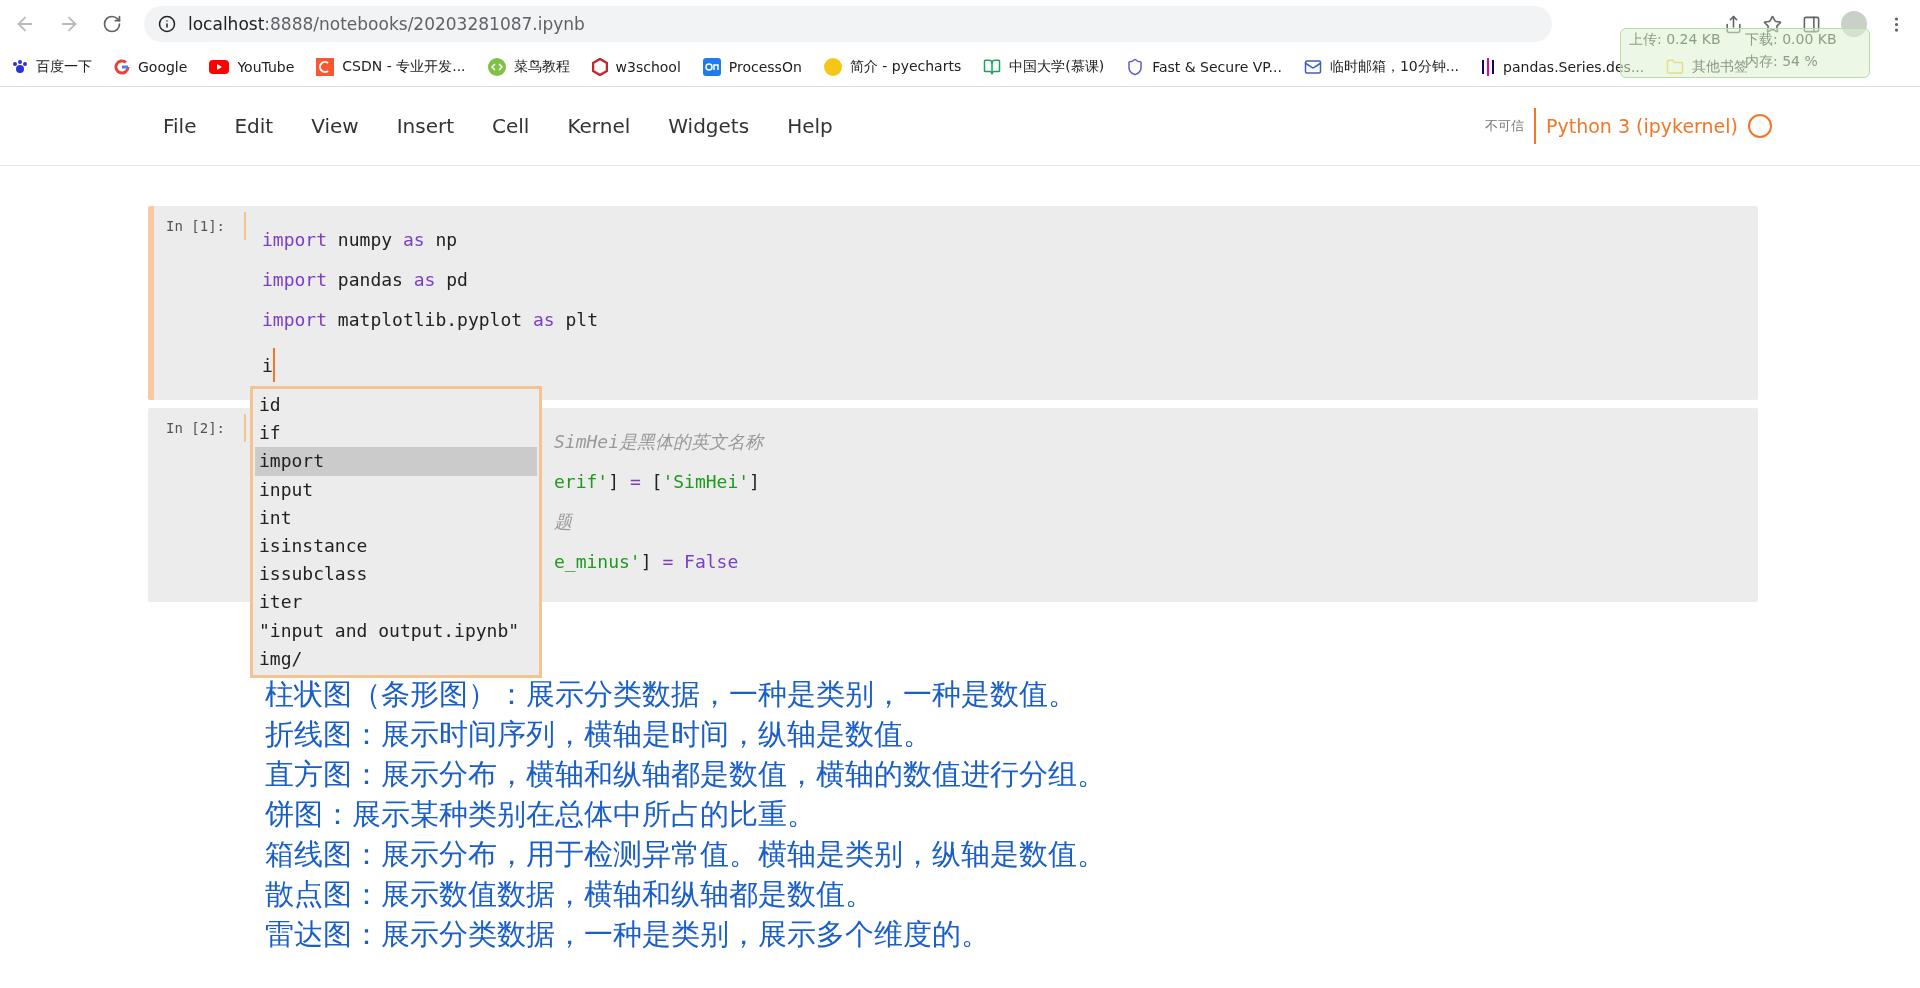  What do you see at coordinates (671, 694) in the screenshot?
I see `markdown-line: 柱状图（条形图）：展示分类数据，一种是类别，一种是数值。` at bounding box center [671, 694].